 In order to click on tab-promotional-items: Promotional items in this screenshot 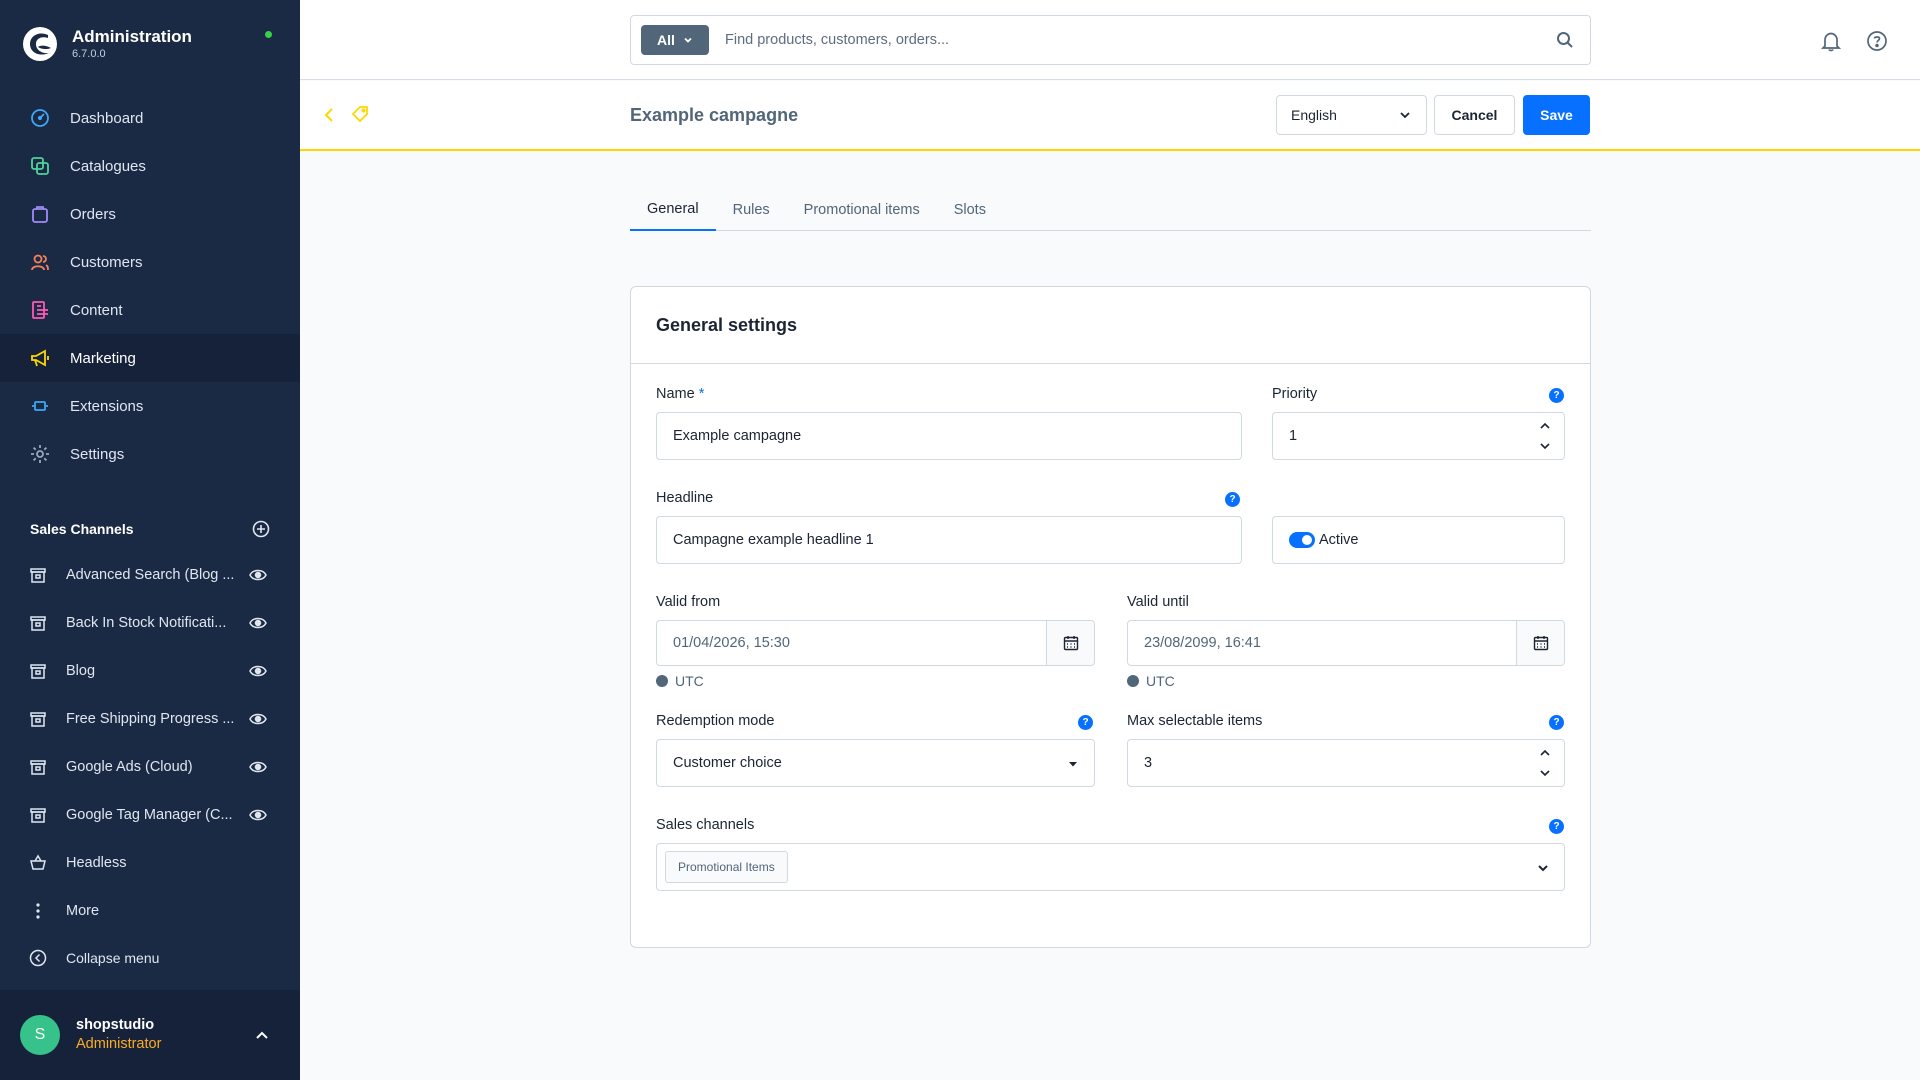, I will do `click(862, 213)`.